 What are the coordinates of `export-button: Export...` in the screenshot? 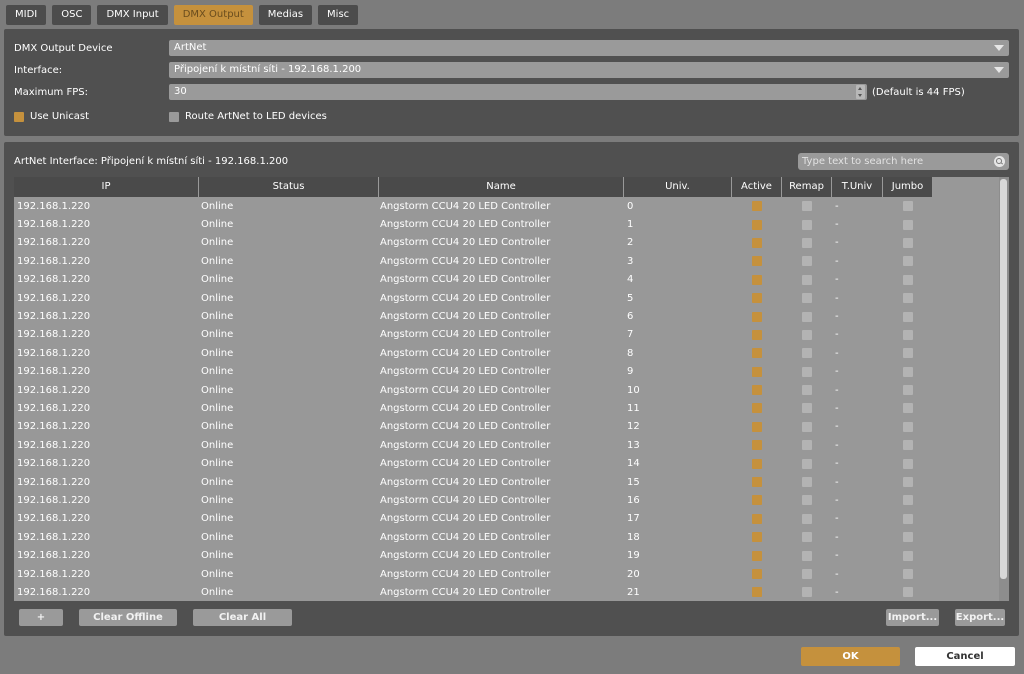 It's located at (980, 617).